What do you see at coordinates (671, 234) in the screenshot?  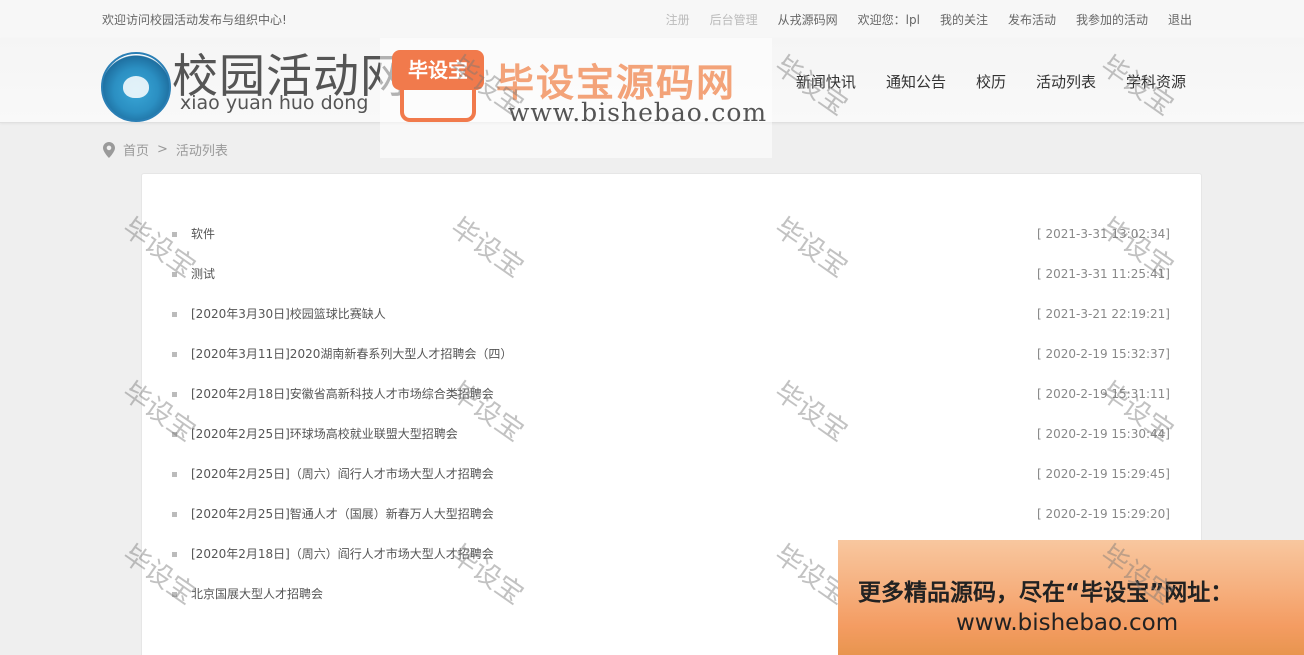 I see `list-item: 软件 [ 2021-3-31 13:02:34]` at bounding box center [671, 234].